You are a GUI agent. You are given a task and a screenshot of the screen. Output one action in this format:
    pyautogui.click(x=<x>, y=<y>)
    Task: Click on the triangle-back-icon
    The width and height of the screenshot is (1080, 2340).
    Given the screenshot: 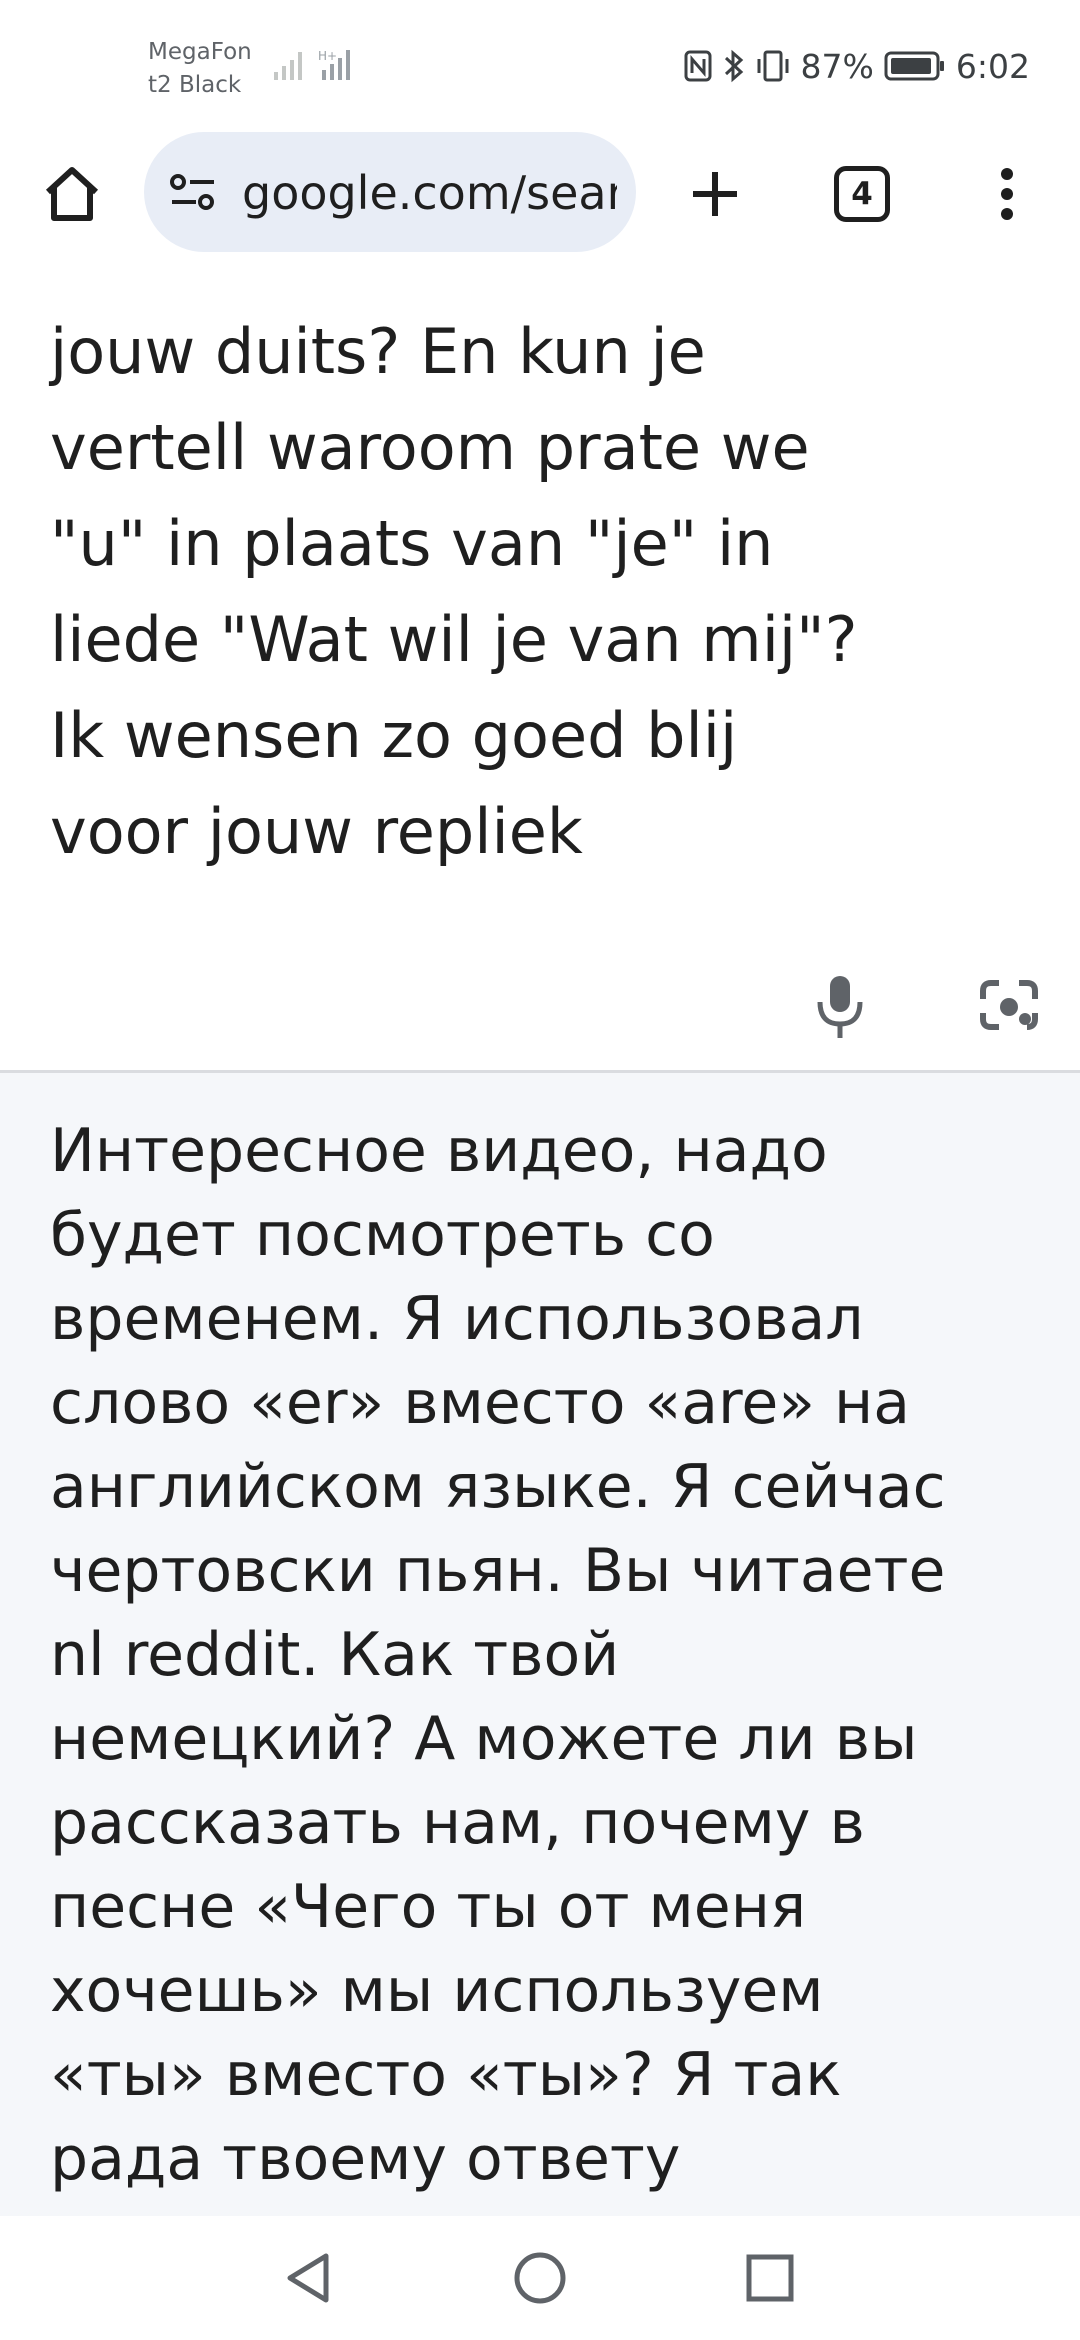 What is the action you would take?
    pyautogui.click(x=308, y=2278)
    